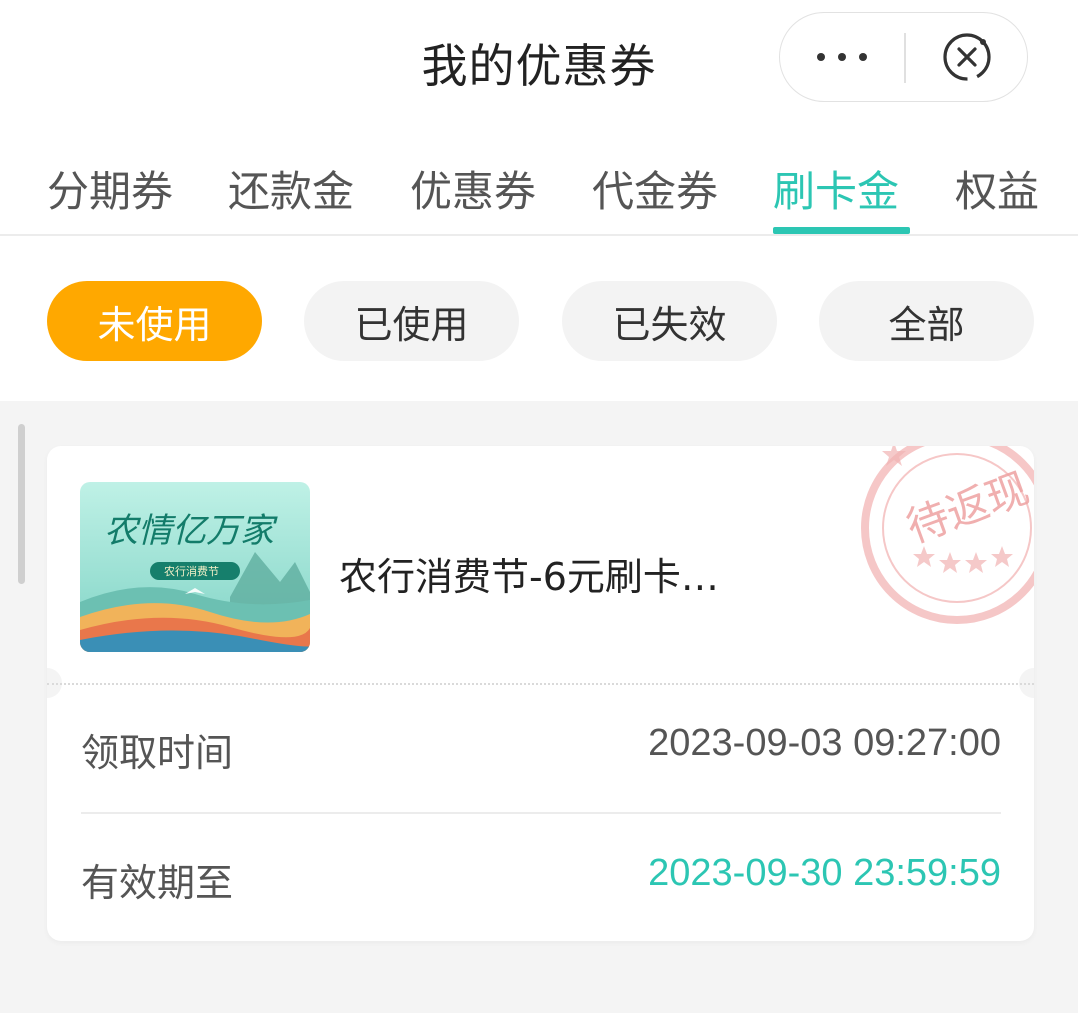 The width and height of the screenshot is (1078, 1013). What do you see at coordinates (669, 321) in the screenshot?
I see `filter-expired: 已失效` at bounding box center [669, 321].